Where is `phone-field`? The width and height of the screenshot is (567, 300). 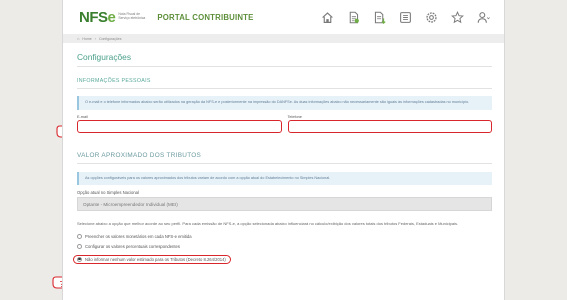
phone-field is located at coordinates (389, 126).